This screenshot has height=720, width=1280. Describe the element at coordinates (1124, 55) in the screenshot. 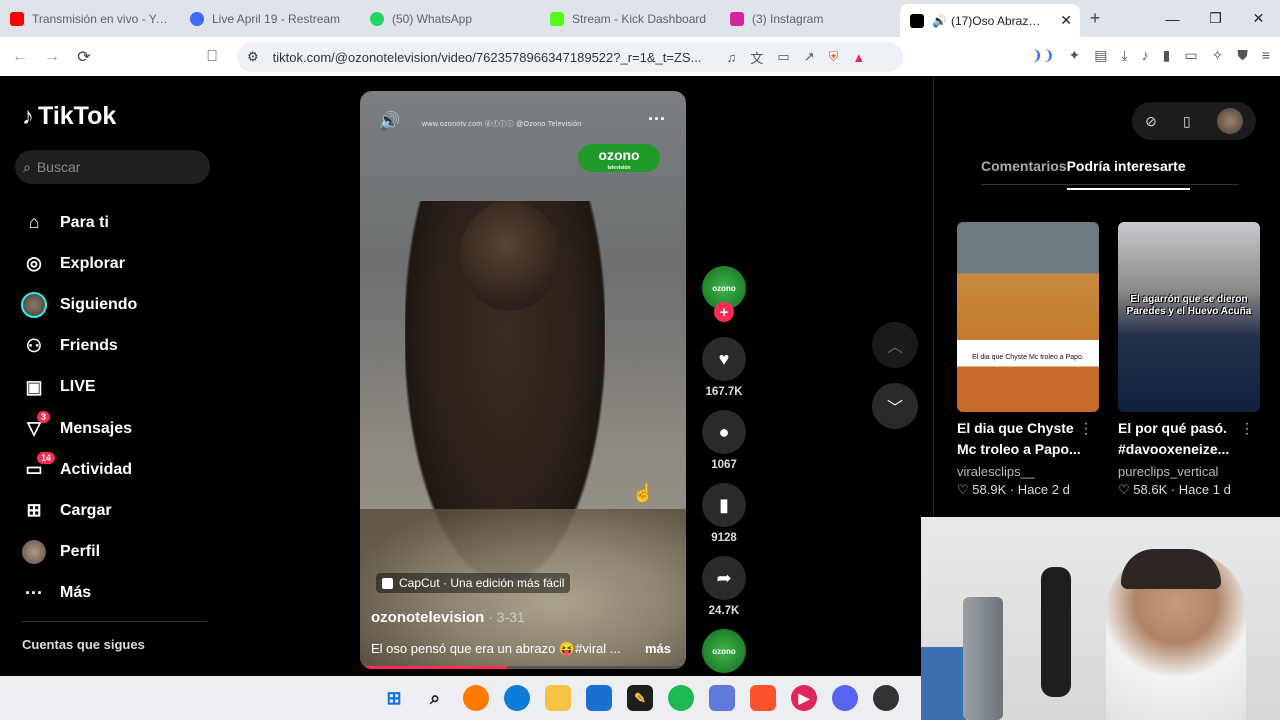

I see `download-icon: ⤓` at that location.